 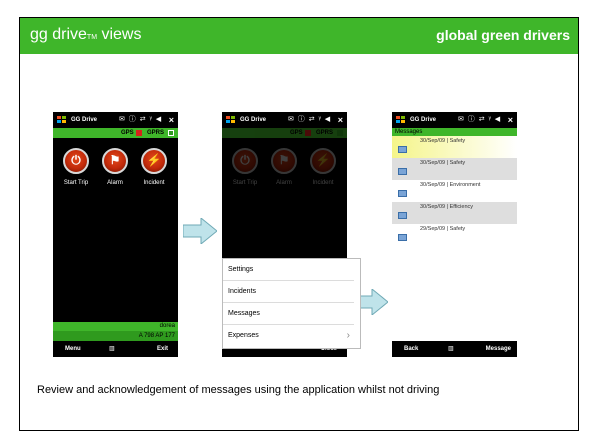 I want to click on header-banner: gg driveTM views global green drivers, so click(x=299, y=36).